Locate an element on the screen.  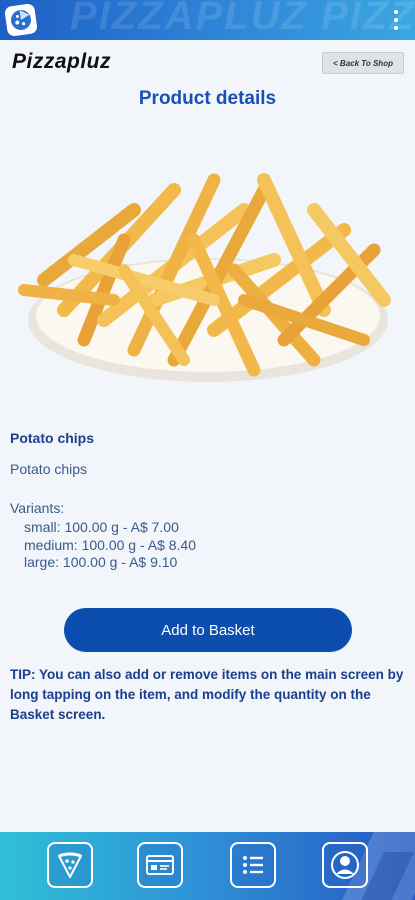
user-profile-icon is located at coordinates (345, 865).